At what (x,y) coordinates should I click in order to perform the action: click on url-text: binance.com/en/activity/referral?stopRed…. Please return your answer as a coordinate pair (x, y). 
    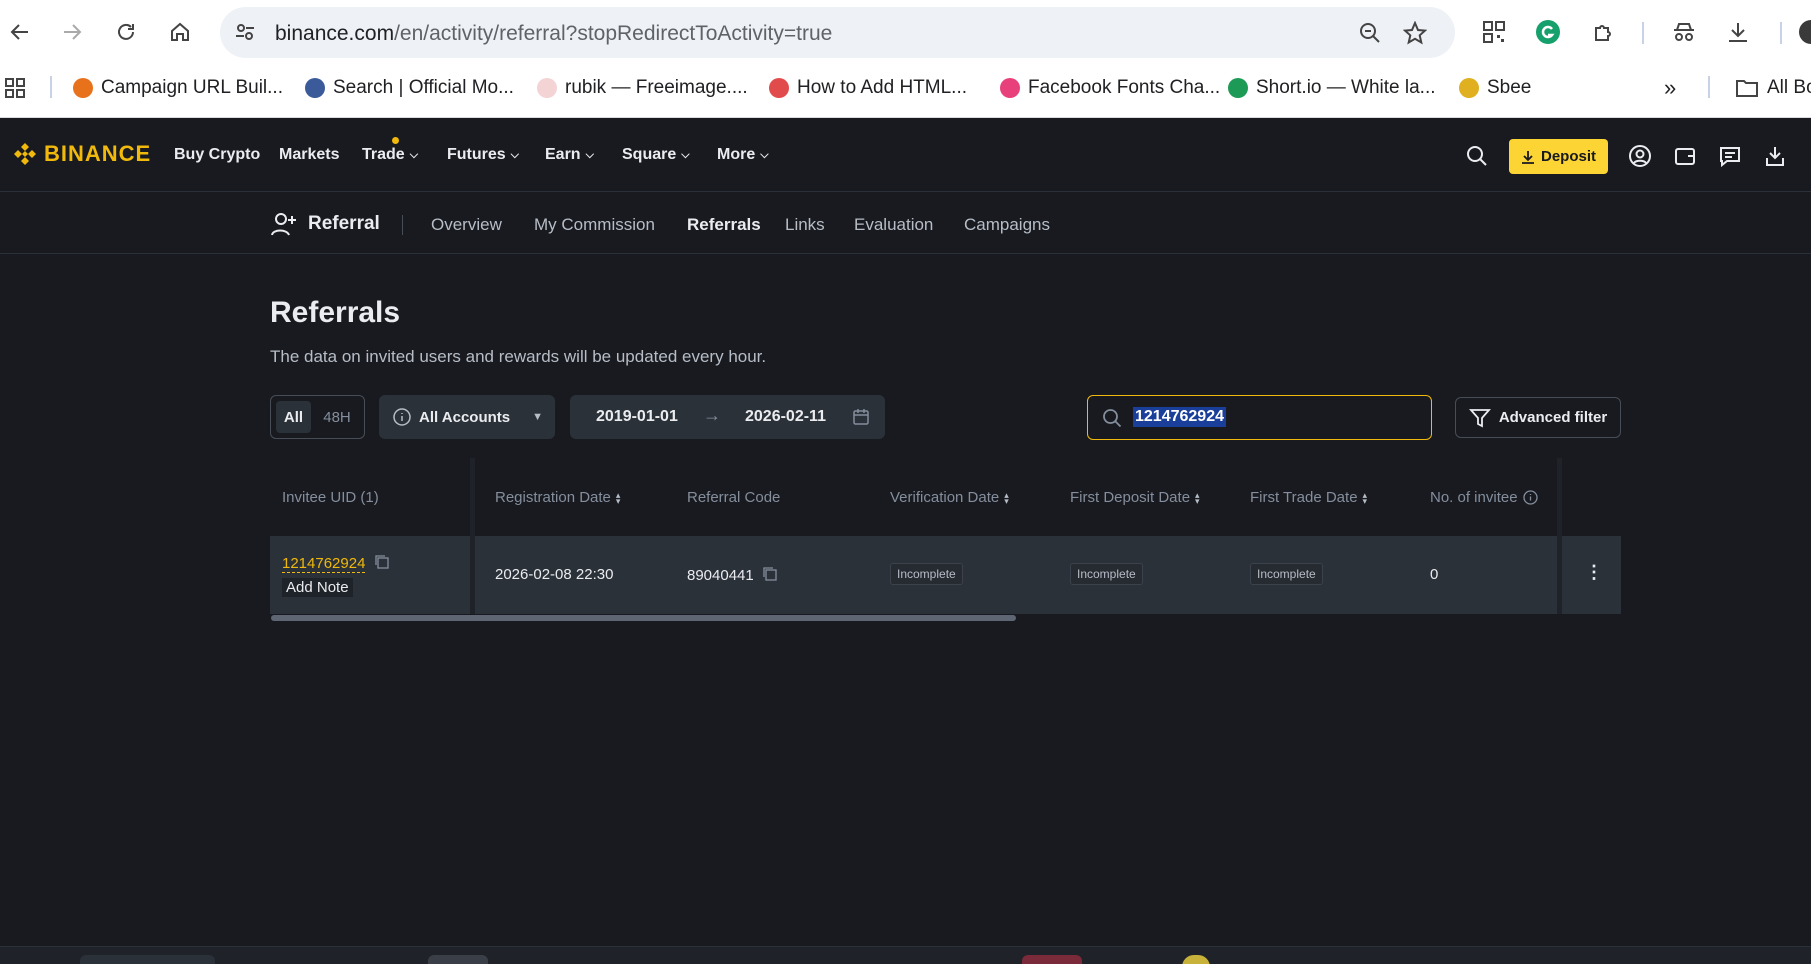
    Looking at the image, I should click on (554, 33).